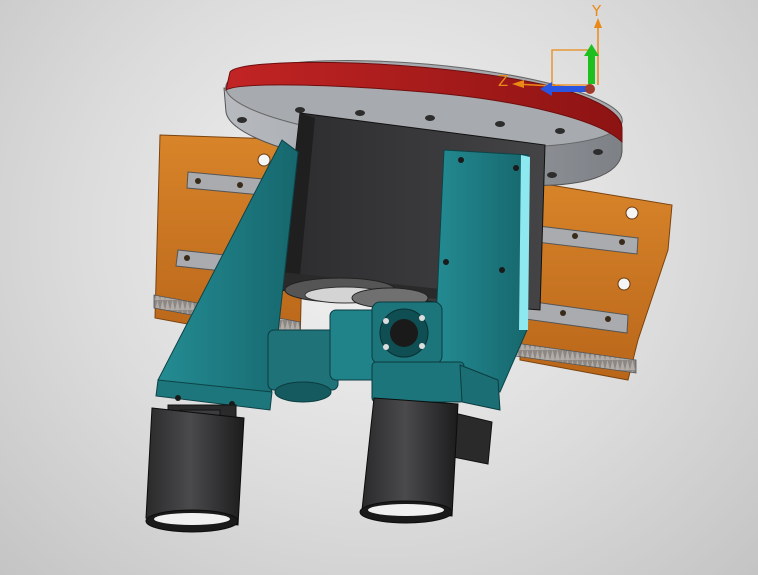 This screenshot has height=575, width=758. Describe the element at coordinates (596, 11) in the screenshot. I see `y-axis-label: Y` at that location.